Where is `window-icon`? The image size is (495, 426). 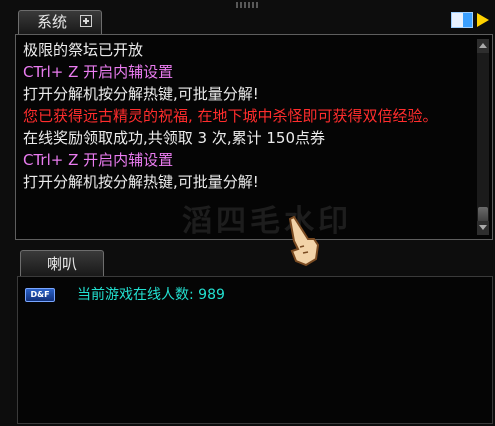
window-icon is located at coordinates (462, 20).